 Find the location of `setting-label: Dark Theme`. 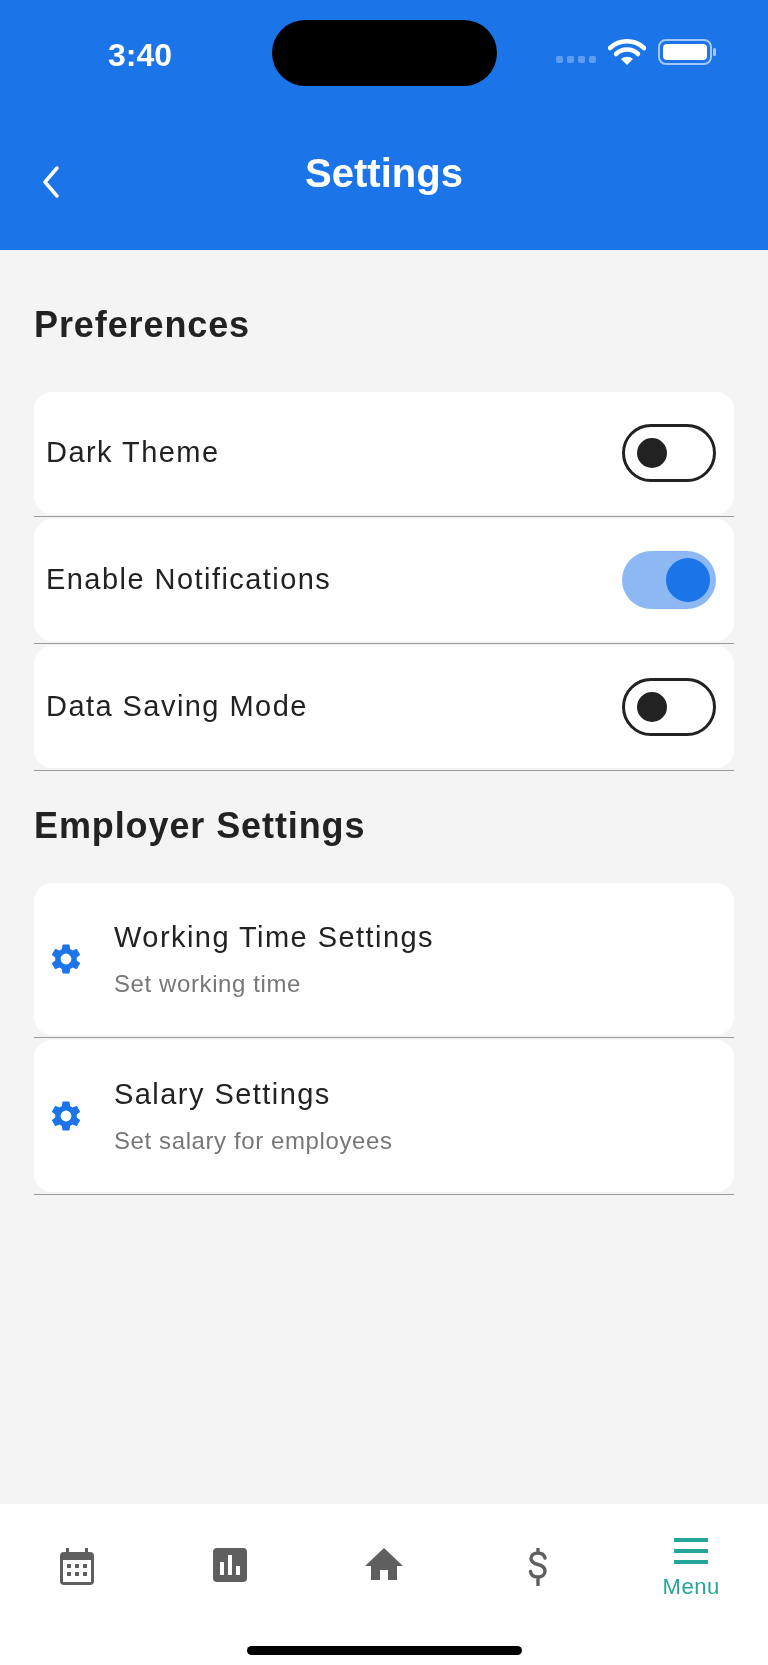

setting-label: Dark Theme is located at coordinates (133, 453).